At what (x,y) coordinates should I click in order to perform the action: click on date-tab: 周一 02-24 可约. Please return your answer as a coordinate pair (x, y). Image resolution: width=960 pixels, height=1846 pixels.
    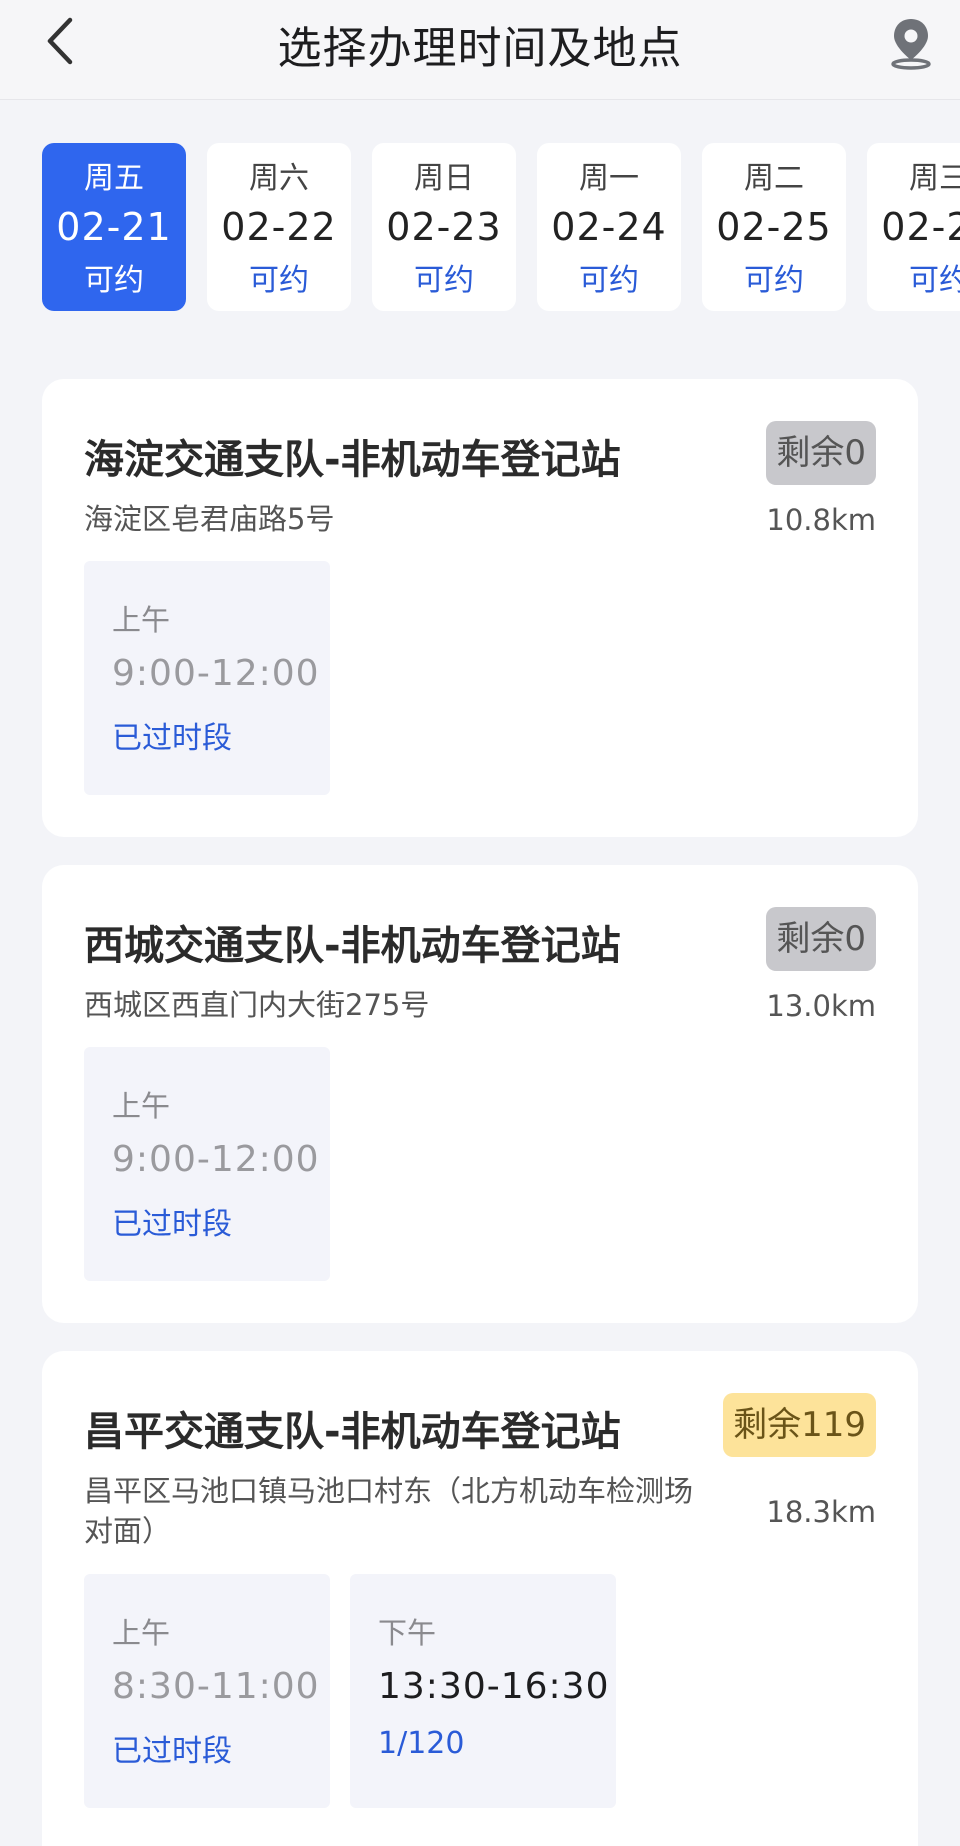
    Looking at the image, I should click on (609, 227).